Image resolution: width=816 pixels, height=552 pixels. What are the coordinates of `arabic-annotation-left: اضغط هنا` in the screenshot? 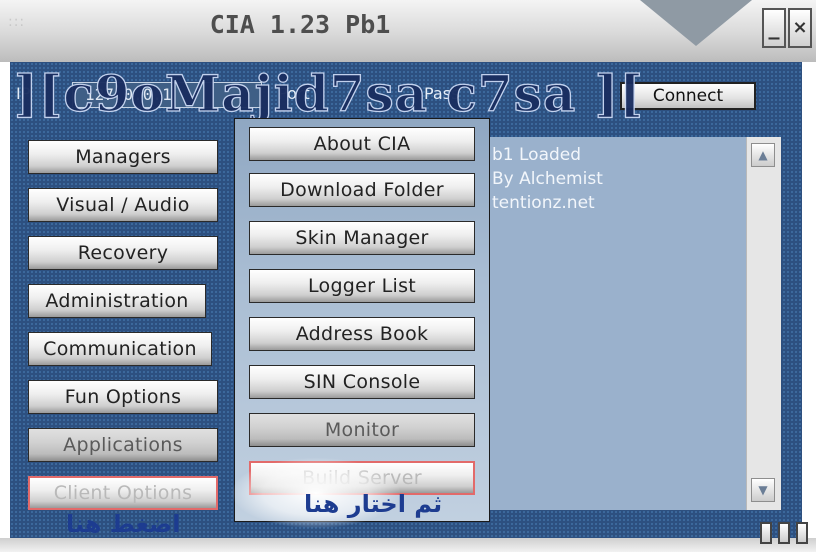 It's located at (123, 524).